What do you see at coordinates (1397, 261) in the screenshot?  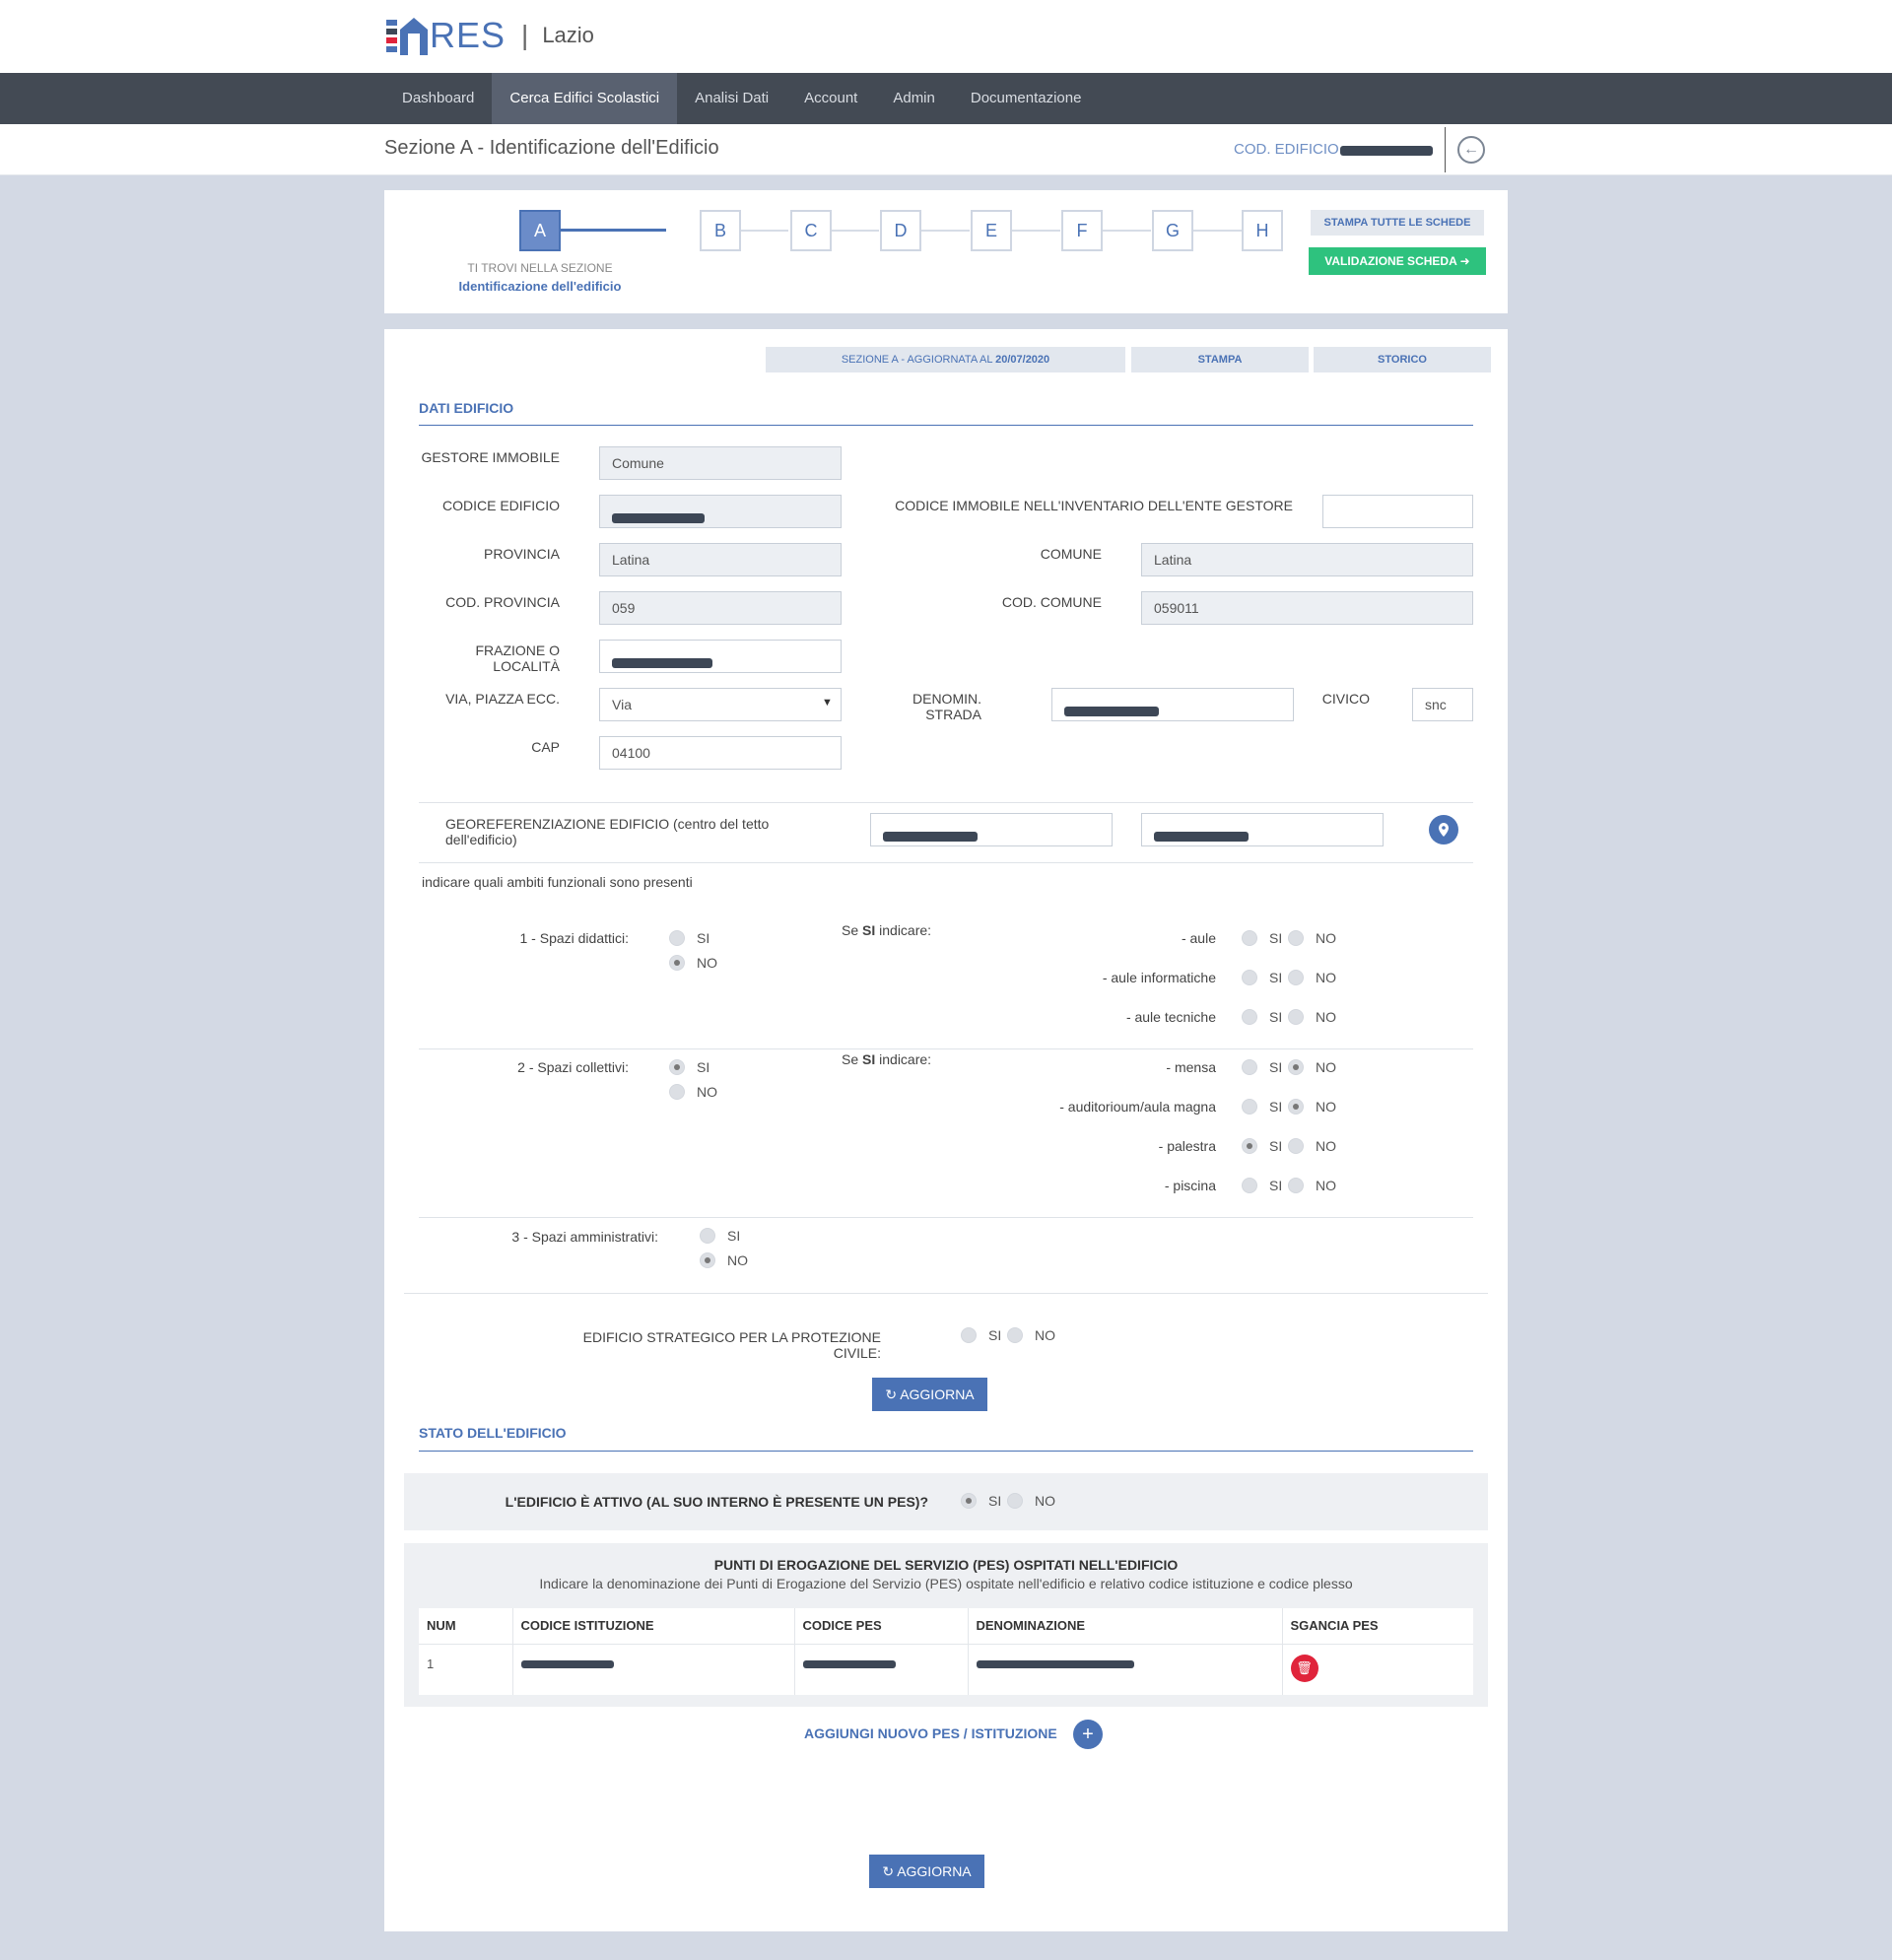 I see `validate-button: VALIDAZIONE SCHEDA ➜` at bounding box center [1397, 261].